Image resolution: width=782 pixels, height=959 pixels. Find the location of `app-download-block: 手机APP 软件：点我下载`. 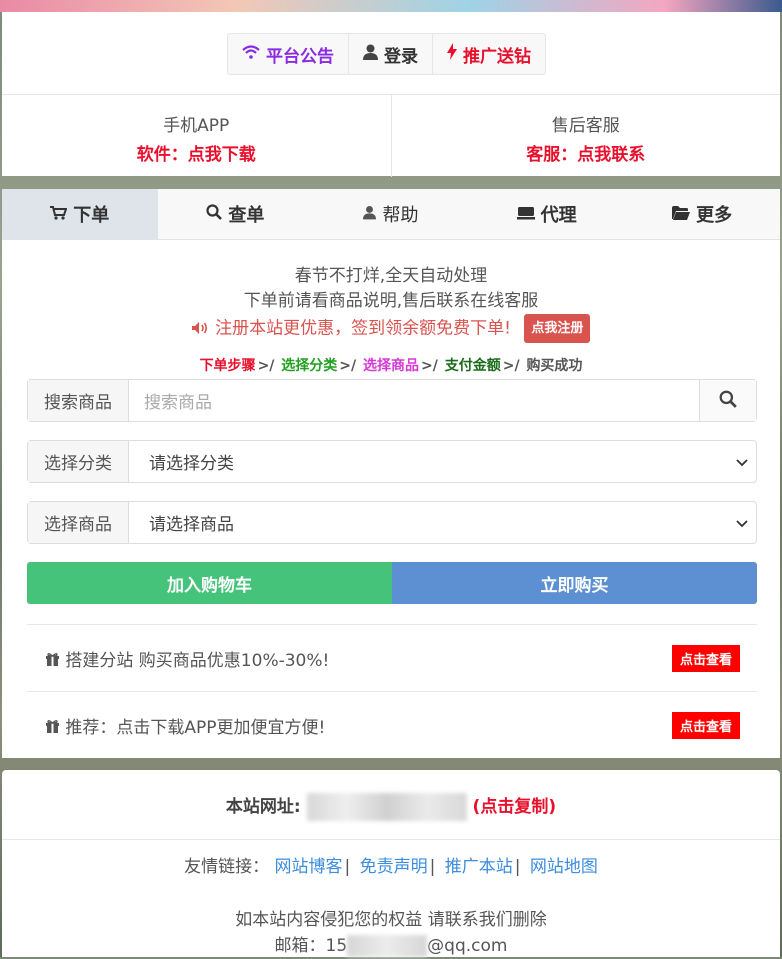

app-download-block: 手机APP 软件：点我下载 is located at coordinates (197, 136).